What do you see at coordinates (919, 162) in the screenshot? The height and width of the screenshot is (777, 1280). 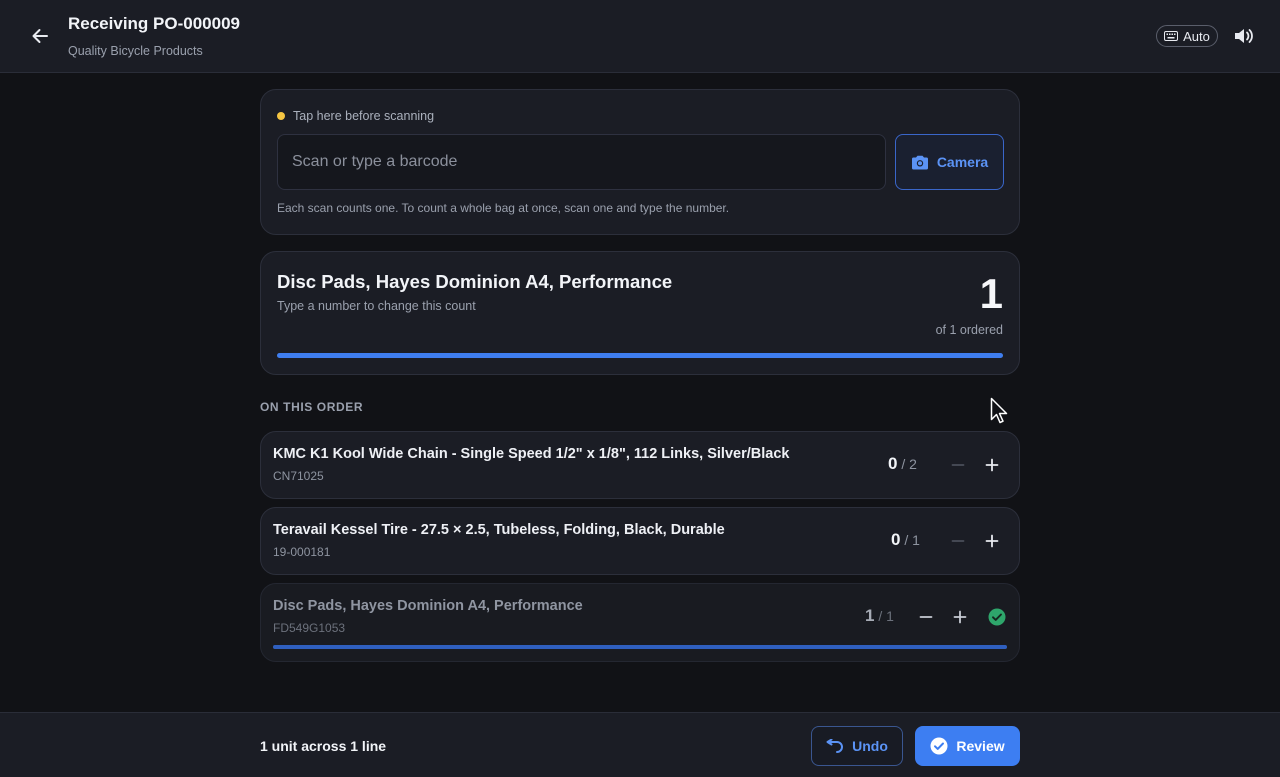 I see `camera-icon` at bounding box center [919, 162].